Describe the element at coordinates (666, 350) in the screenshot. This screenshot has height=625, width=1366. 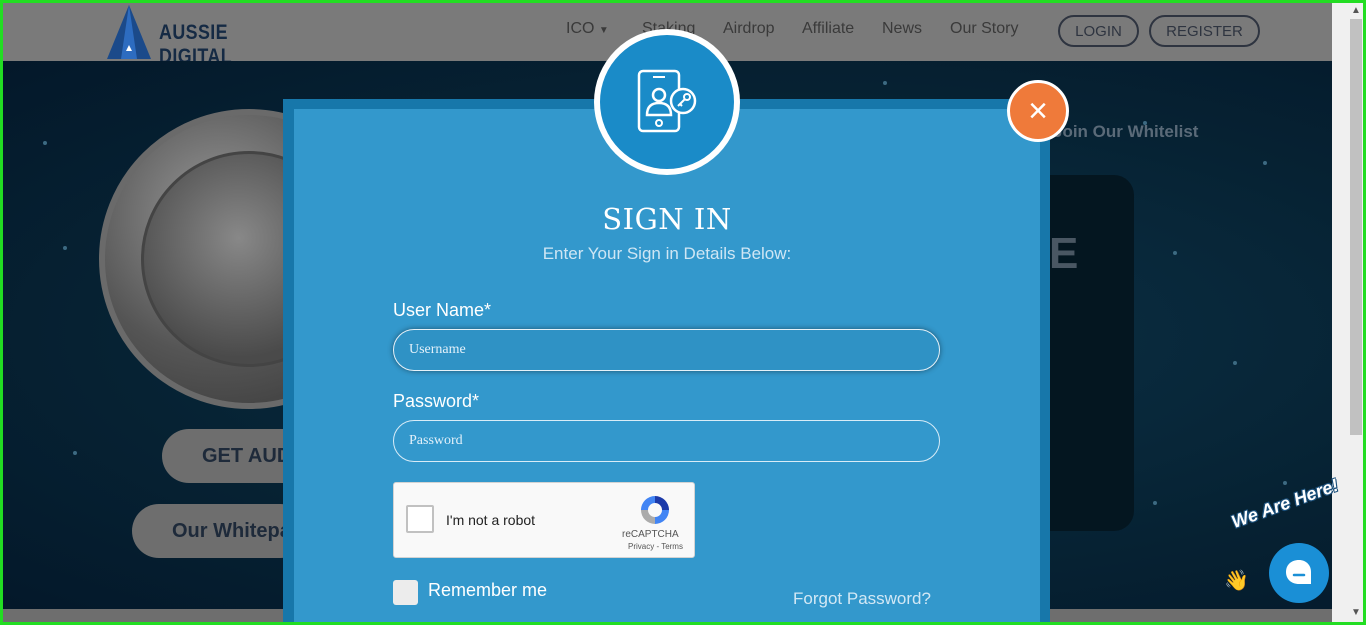
I see `username-input` at that location.